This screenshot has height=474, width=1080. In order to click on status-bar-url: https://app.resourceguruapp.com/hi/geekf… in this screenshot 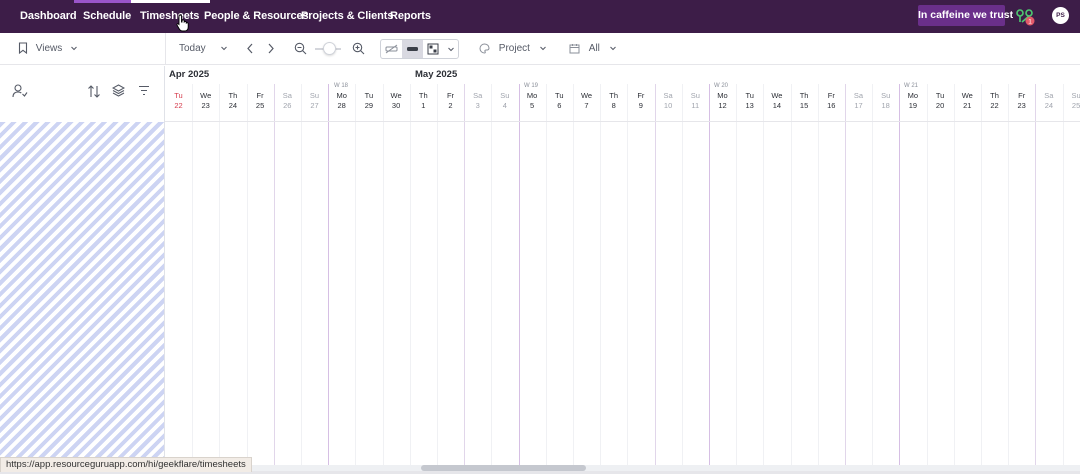, I will do `click(126, 464)`.